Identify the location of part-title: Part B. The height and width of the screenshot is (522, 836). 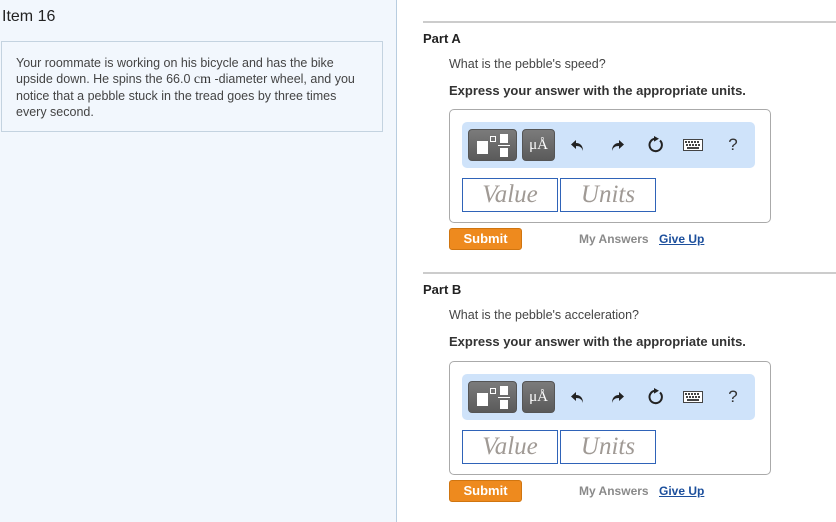
(442, 289).